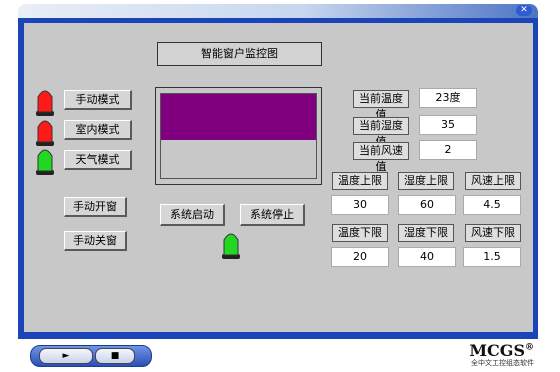 The width and height of the screenshot is (560, 372). Describe the element at coordinates (529, 347) in the screenshot. I see `registered-mark: ®` at that location.